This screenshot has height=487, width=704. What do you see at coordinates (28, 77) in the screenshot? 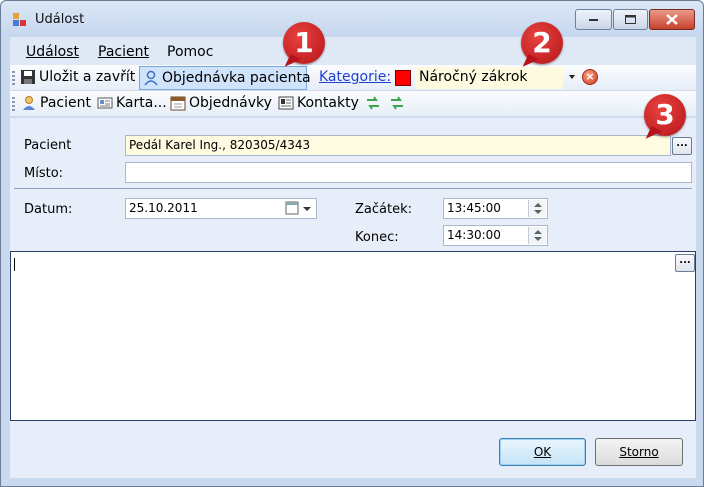
I see `floppy-icon` at bounding box center [28, 77].